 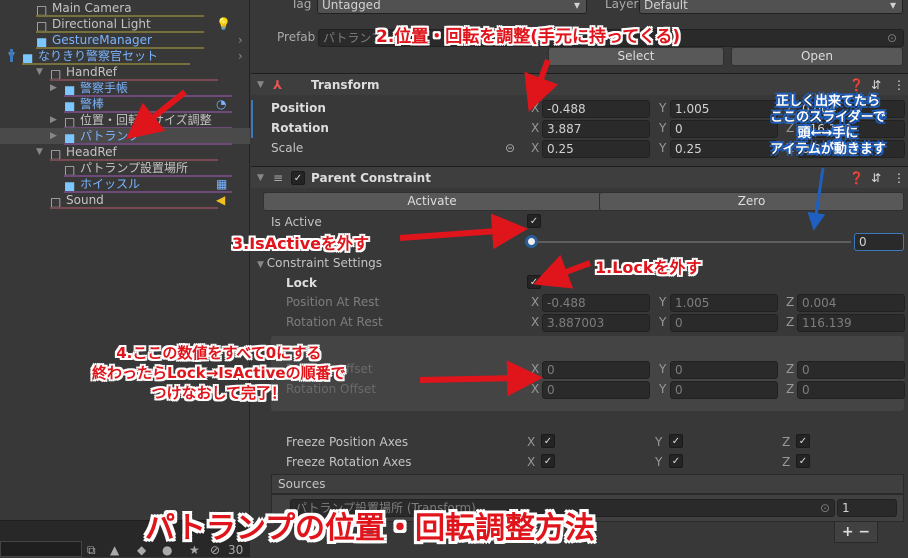 I want to click on arrow-step1, so click(x=562, y=271).